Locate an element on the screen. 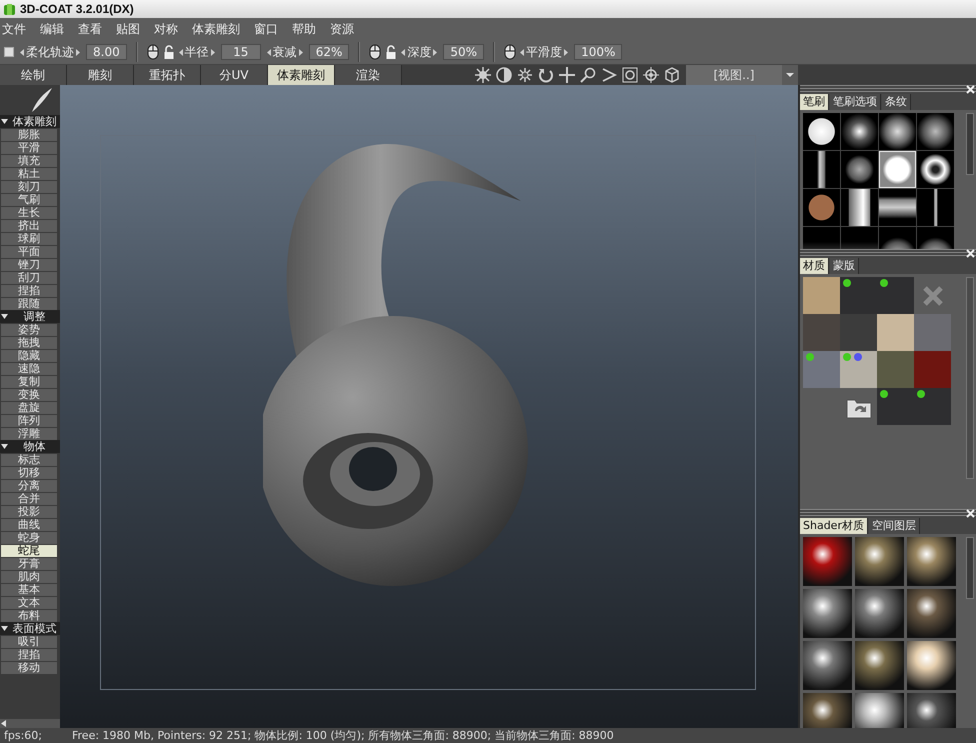 This screenshot has height=743, width=976. tool-button: 盘旋 is located at coordinates (29, 408).